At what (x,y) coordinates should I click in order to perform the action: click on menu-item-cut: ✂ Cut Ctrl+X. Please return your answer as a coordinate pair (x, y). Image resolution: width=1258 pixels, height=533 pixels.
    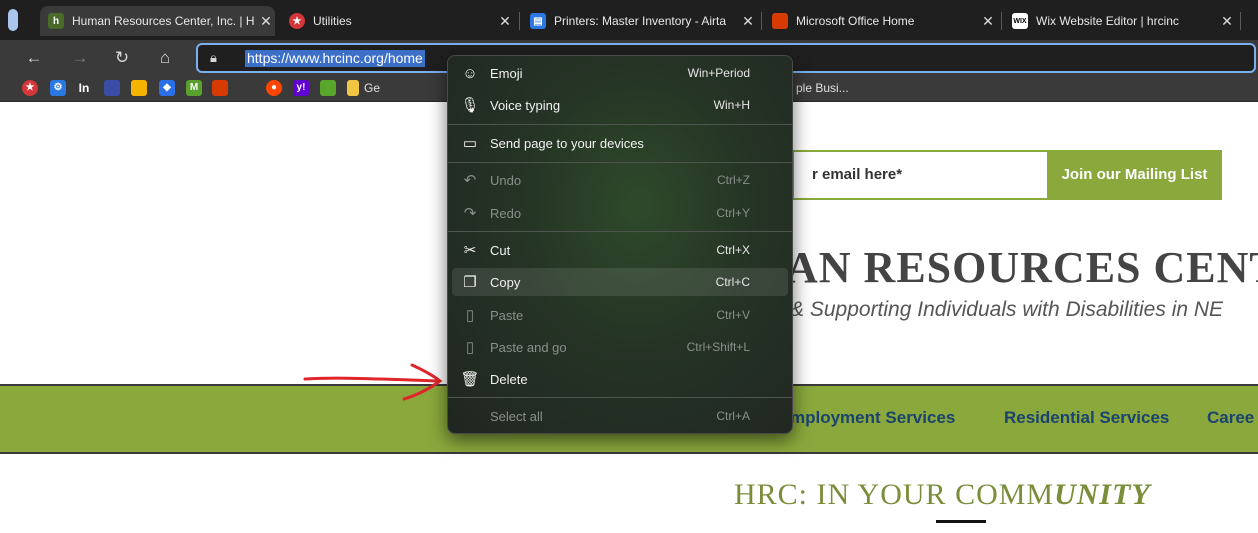
    Looking at the image, I should click on (620, 250).